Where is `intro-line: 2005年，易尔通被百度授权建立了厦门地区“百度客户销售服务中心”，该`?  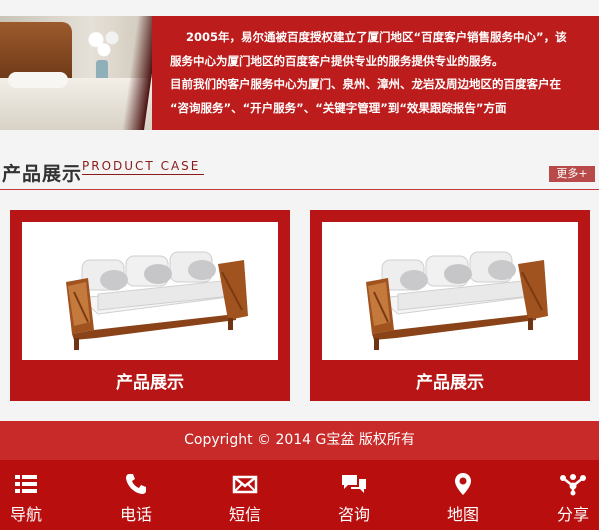
intro-line: 2005年，易尔通被百度授权建立了厦门地区“百度客户销售服务中心”，该 is located at coordinates (376, 37).